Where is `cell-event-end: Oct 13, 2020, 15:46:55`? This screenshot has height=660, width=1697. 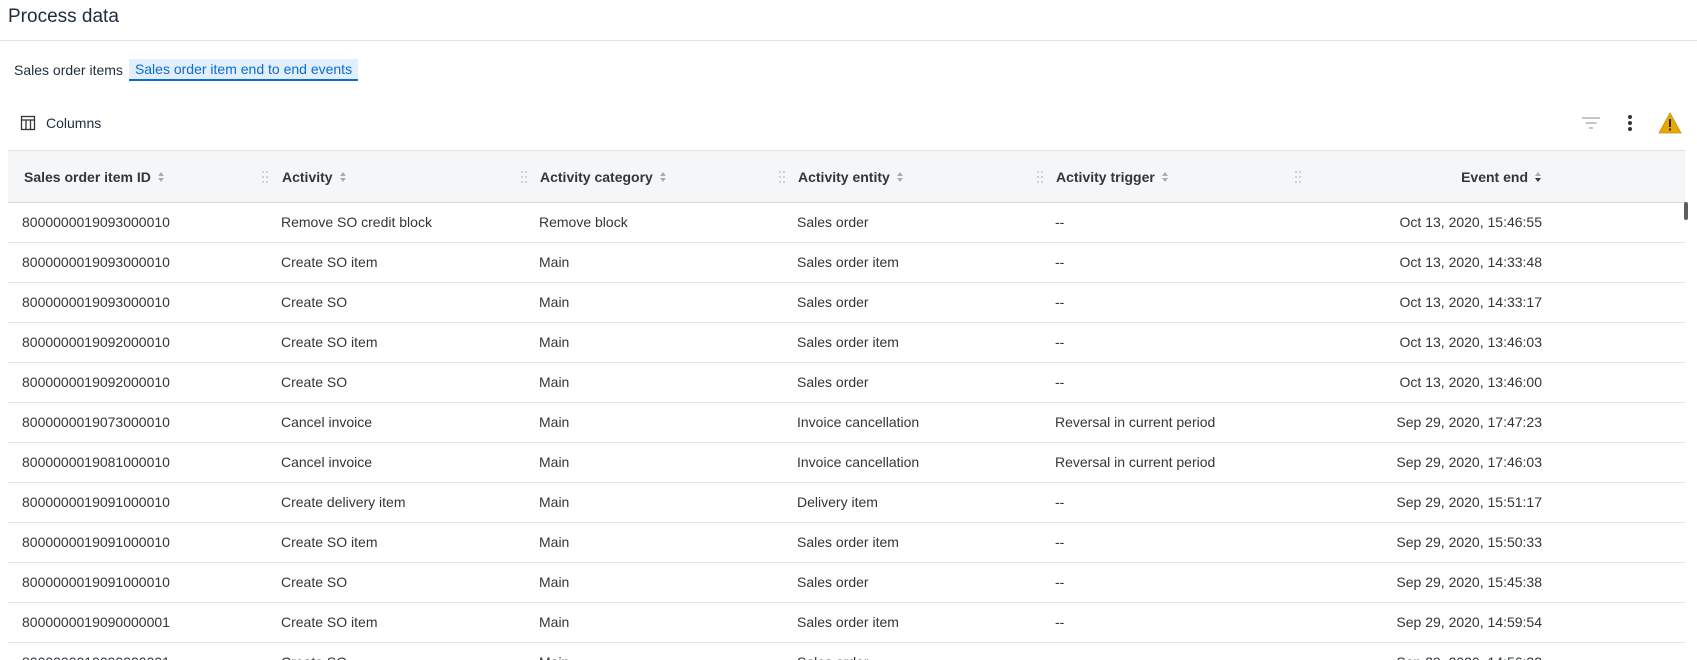 cell-event-end: Oct 13, 2020, 15:46:55 is located at coordinates (1470, 222).